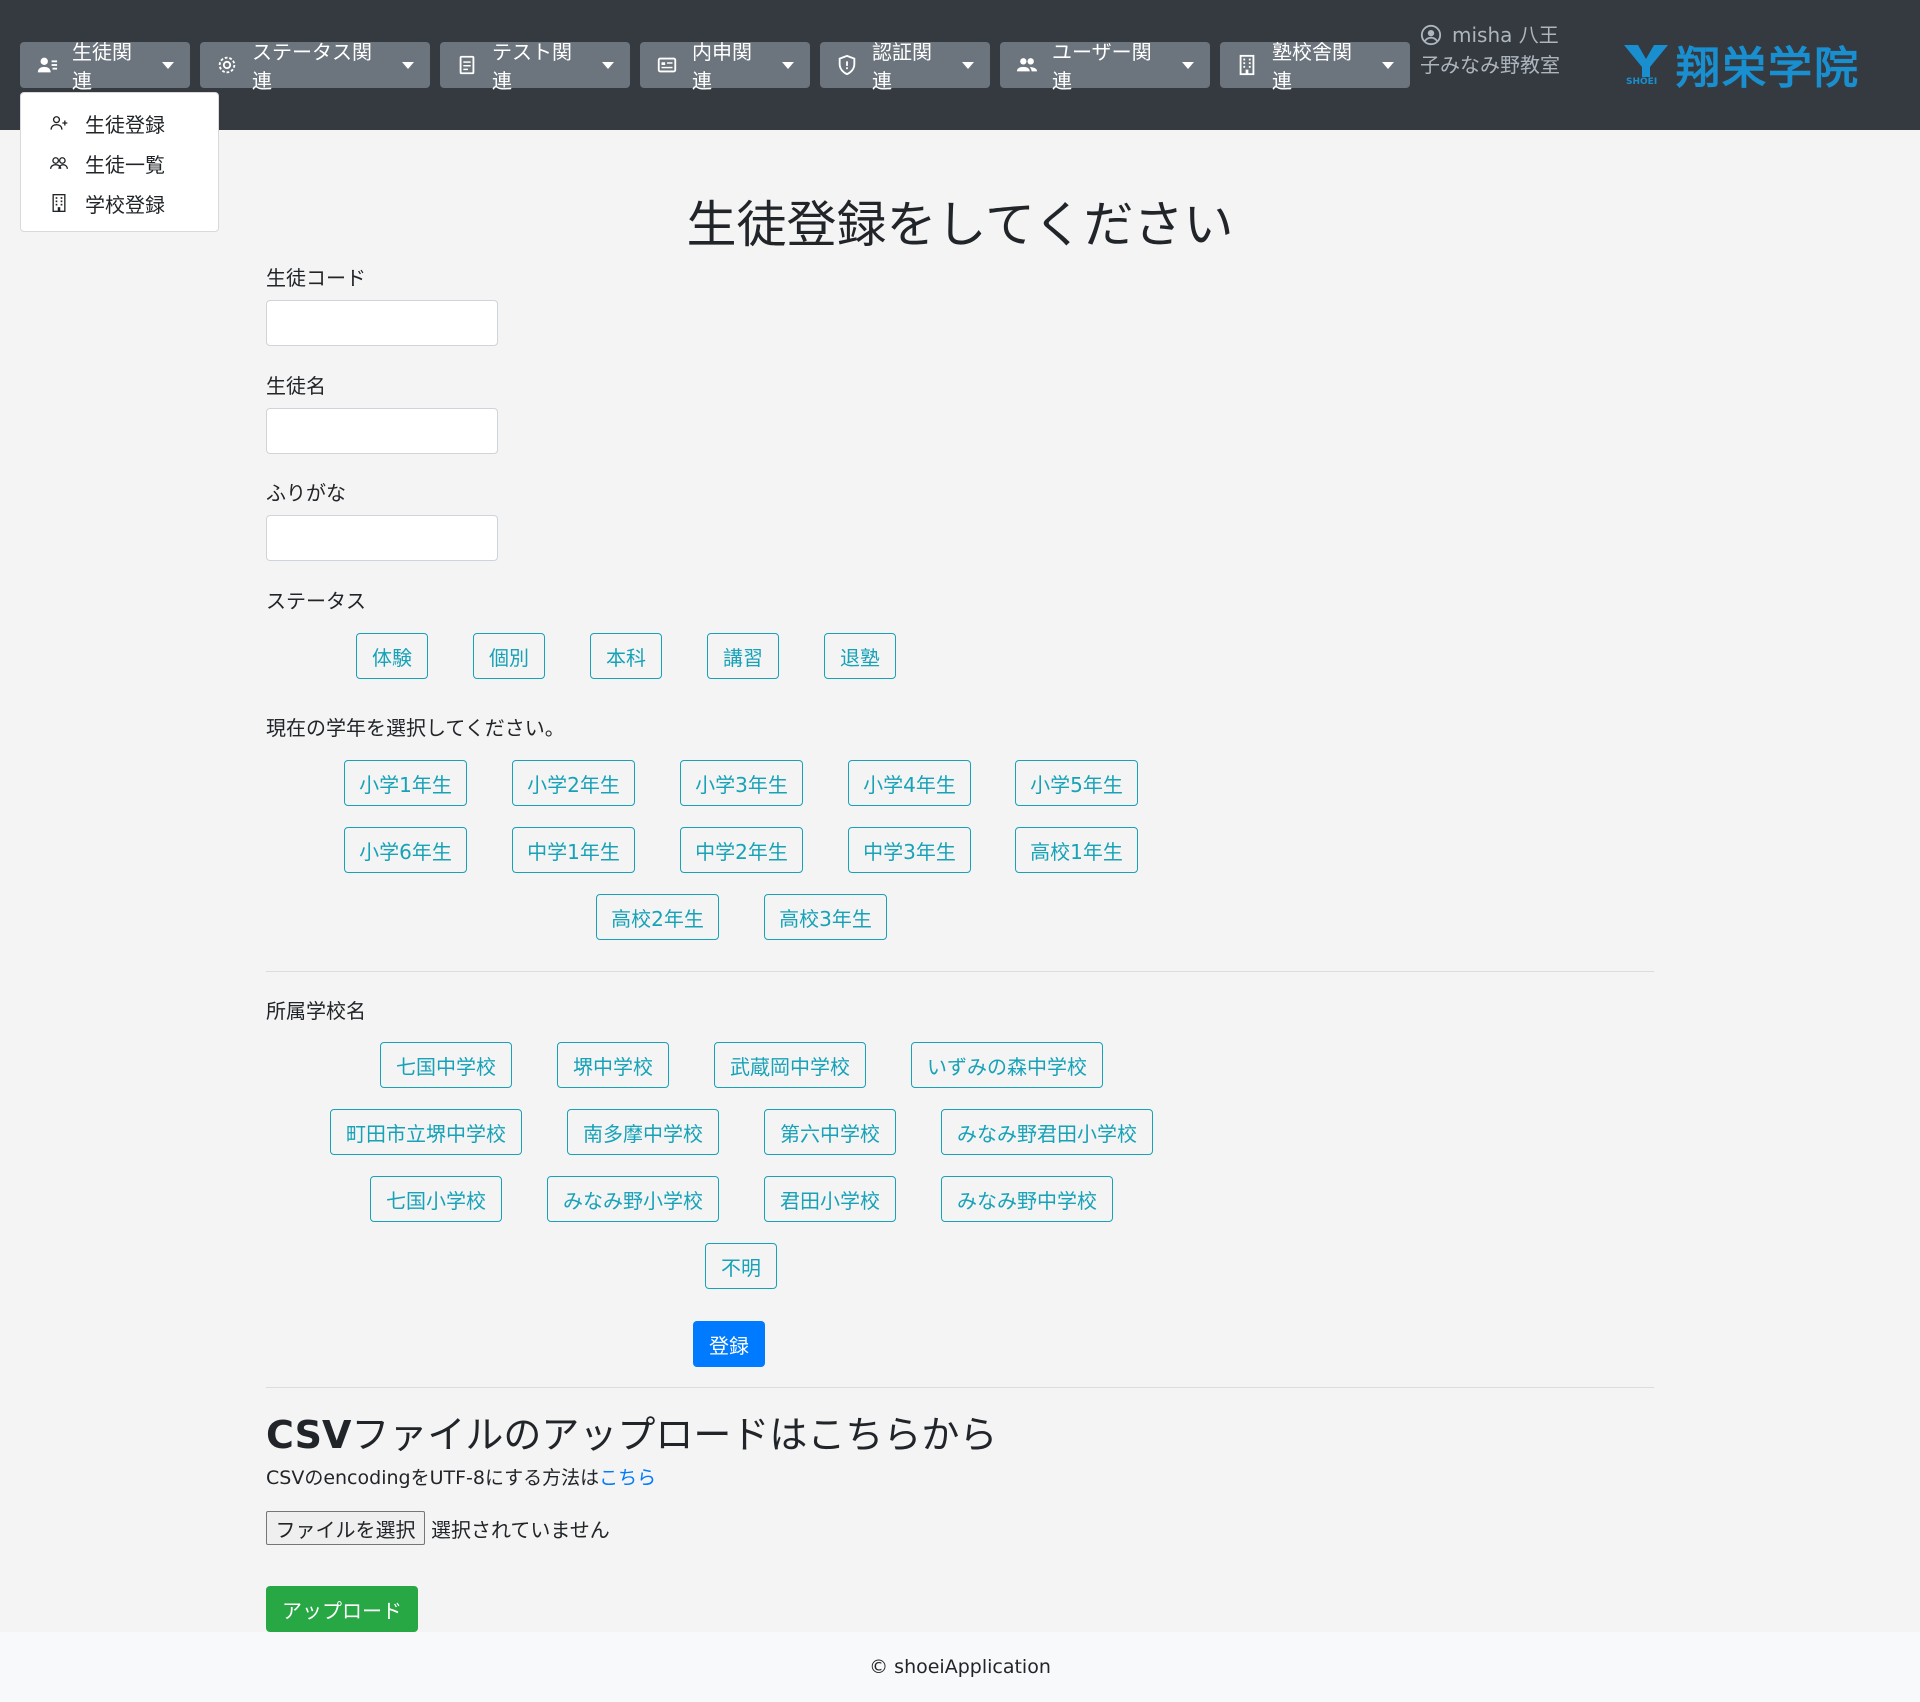 The width and height of the screenshot is (1920, 1702). Describe the element at coordinates (573, 783) in the screenshot. I see `grade-button: 小学2年生` at that location.